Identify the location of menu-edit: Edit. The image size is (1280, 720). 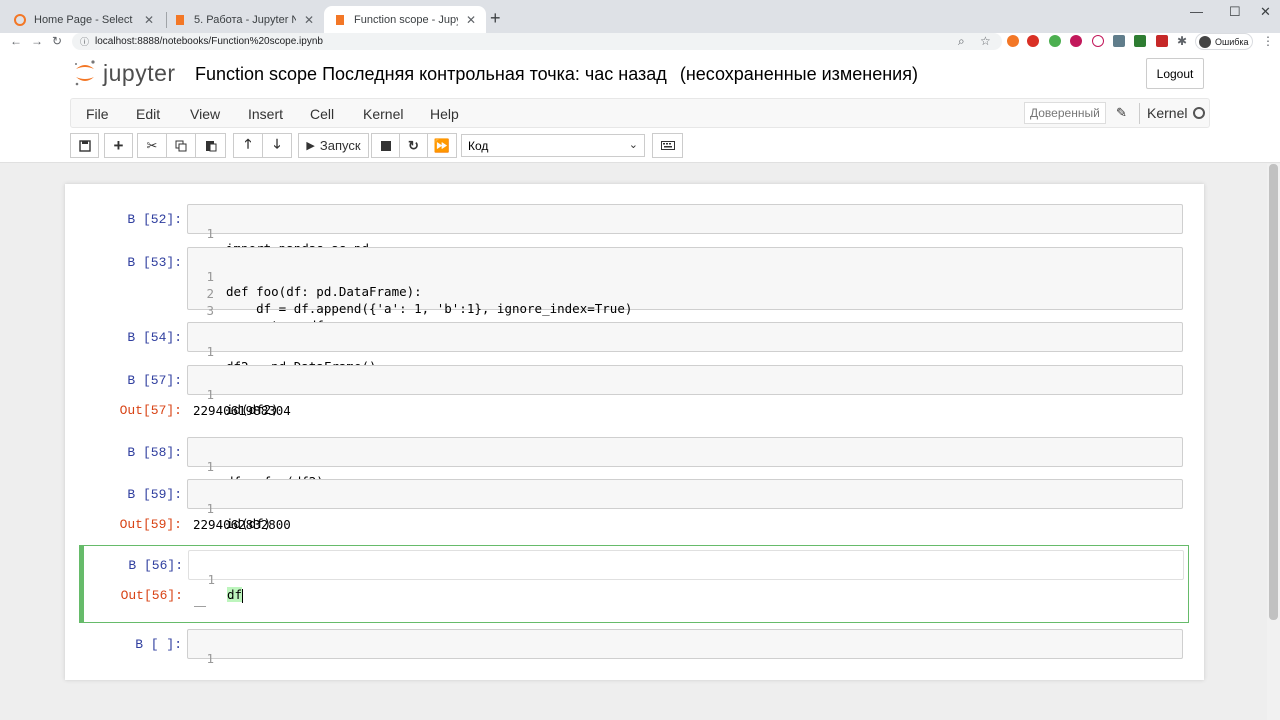
(148, 114).